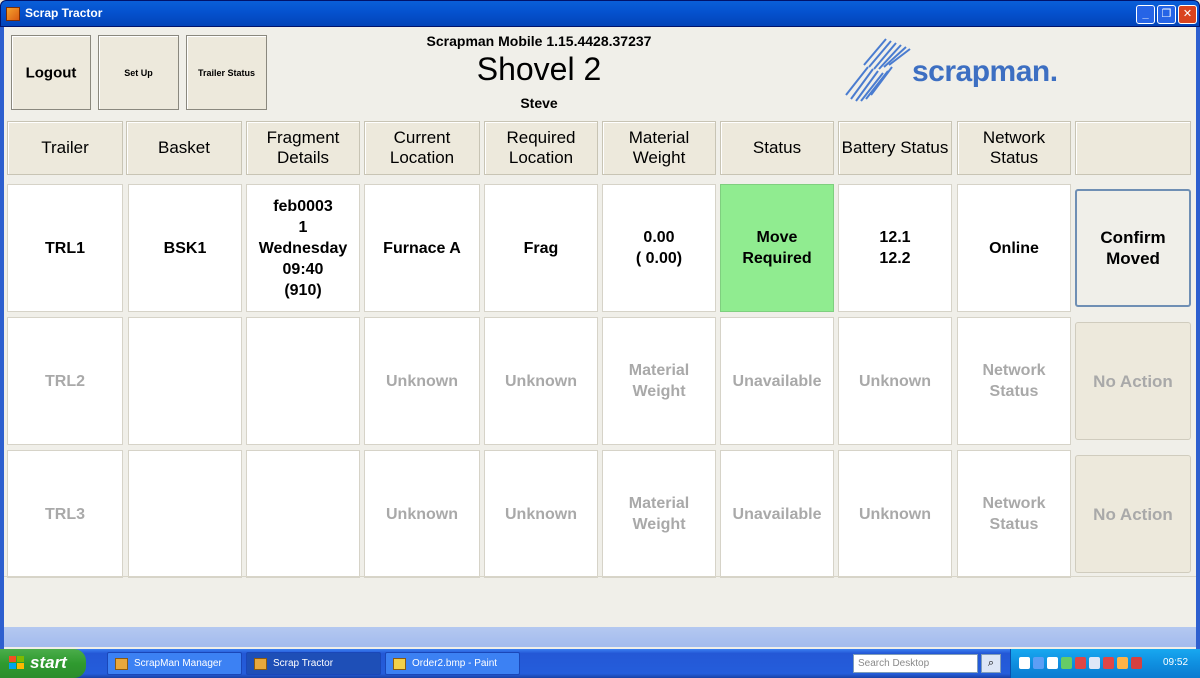 The image size is (1200, 678). I want to click on row2-basket, so click(185, 381).